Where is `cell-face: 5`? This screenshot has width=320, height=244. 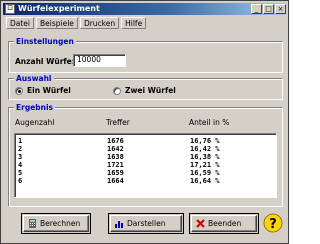 cell-face: 5 is located at coordinates (20, 173).